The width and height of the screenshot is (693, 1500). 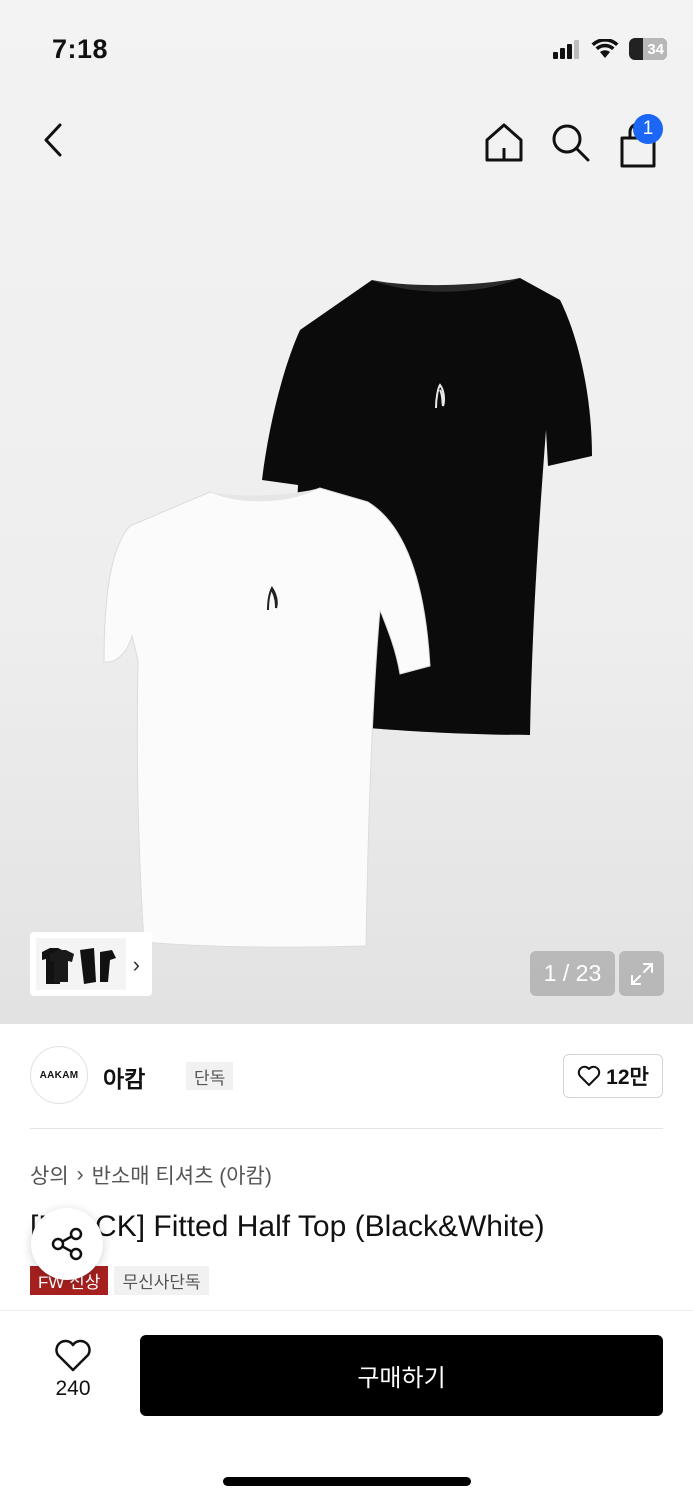 I want to click on brand-exclusive-tag: 단독, so click(x=210, y=1076).